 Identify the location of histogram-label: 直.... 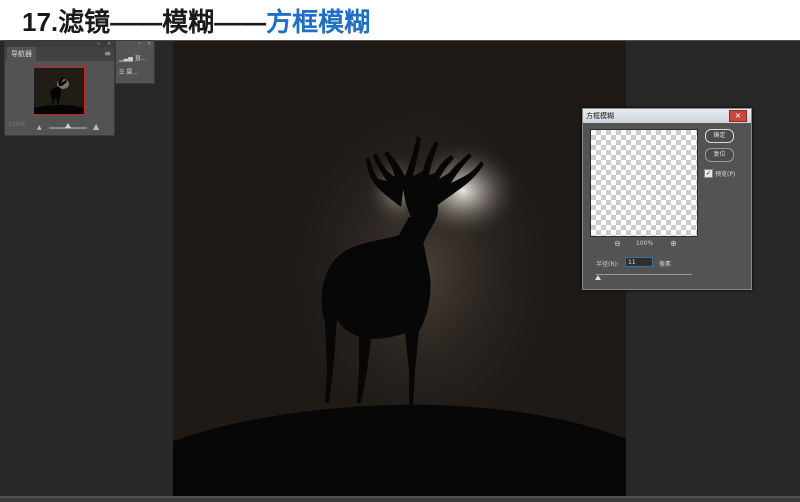
(140, 58).